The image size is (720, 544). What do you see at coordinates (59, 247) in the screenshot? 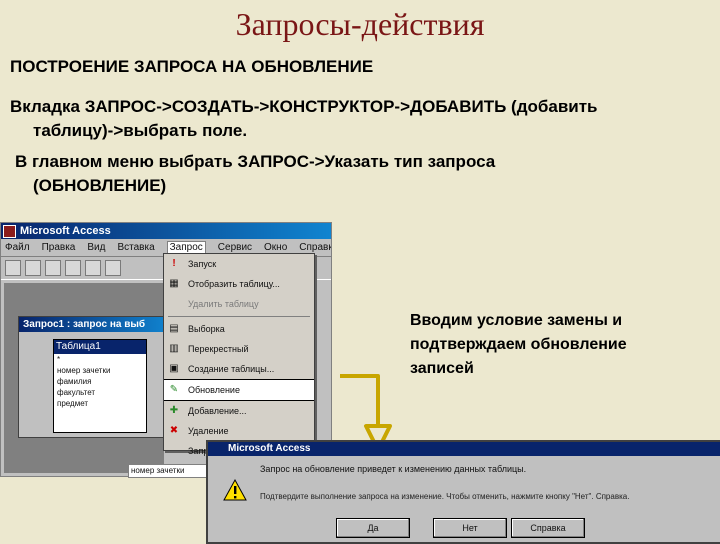
I see `menu-edit: Правка` at bounding box center [59, 247].